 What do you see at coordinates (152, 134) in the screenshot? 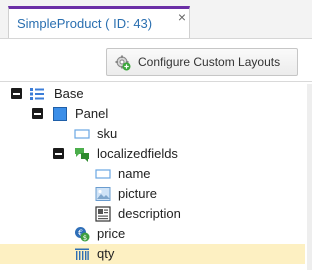
I see `tree-node-sku: sku` at bounding box center [152, 134].